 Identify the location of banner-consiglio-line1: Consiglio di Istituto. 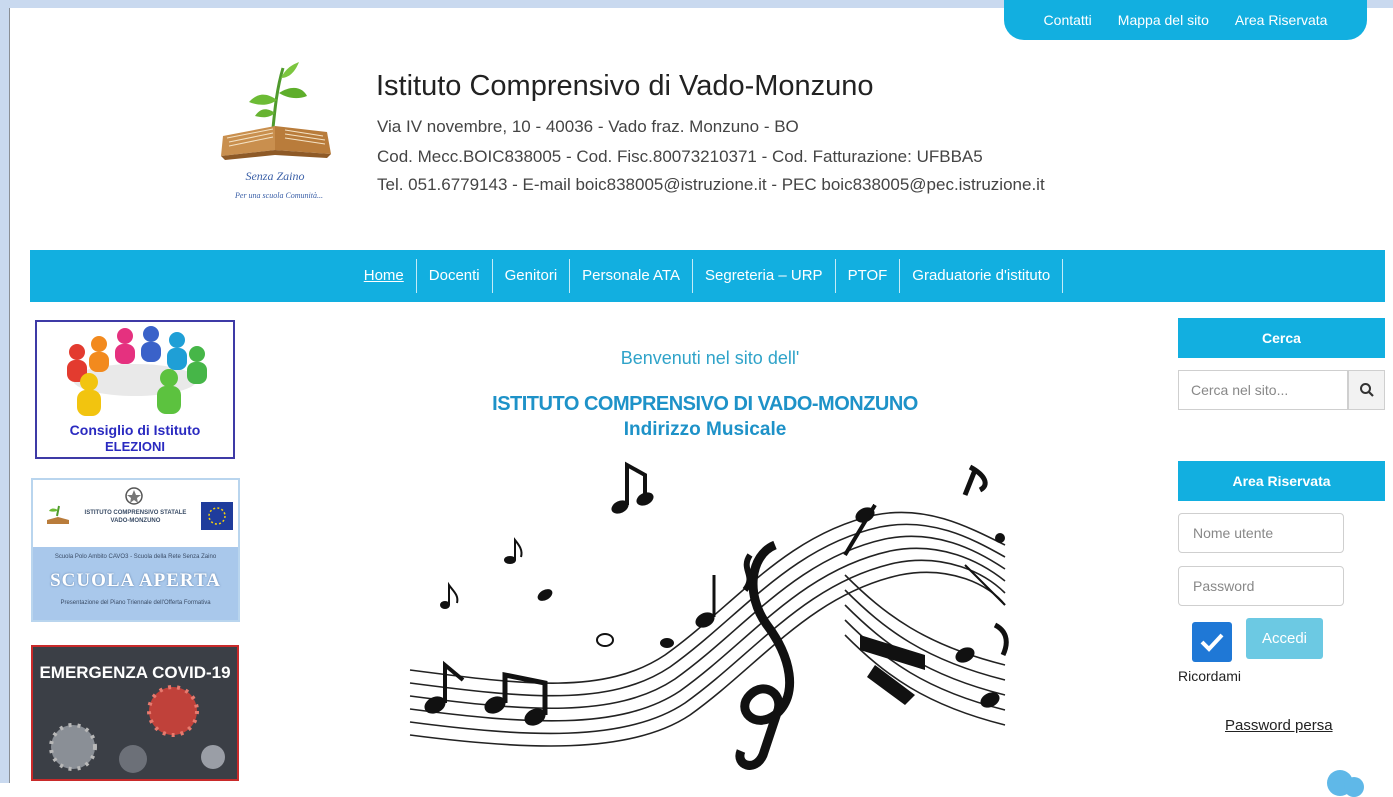
(135, 430).